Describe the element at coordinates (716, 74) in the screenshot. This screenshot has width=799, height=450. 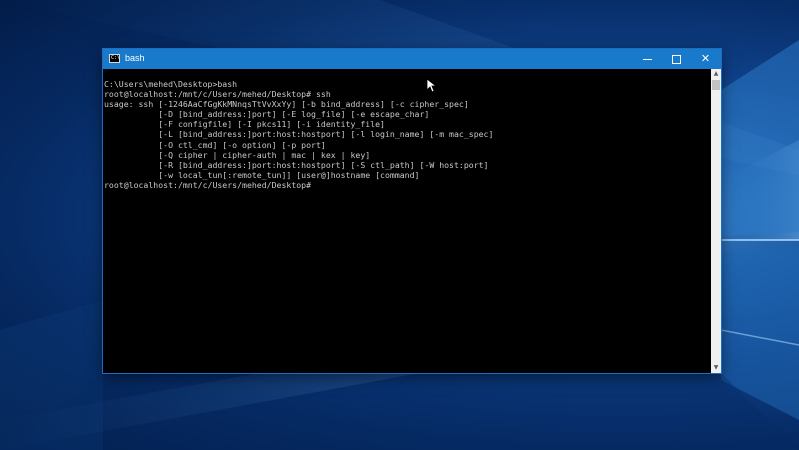
I see `scroll-up-arrow-icon: ▲` at that location.